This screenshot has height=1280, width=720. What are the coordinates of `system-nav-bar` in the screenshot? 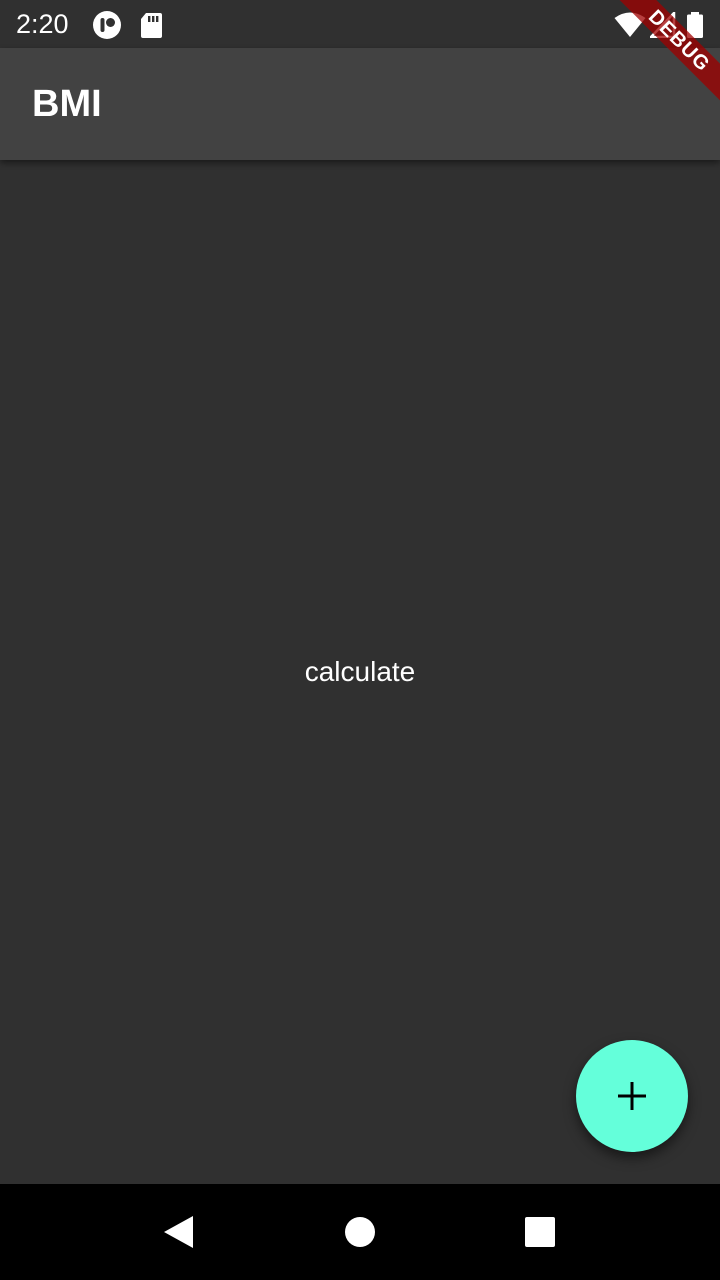 It's located at (360, 1232).